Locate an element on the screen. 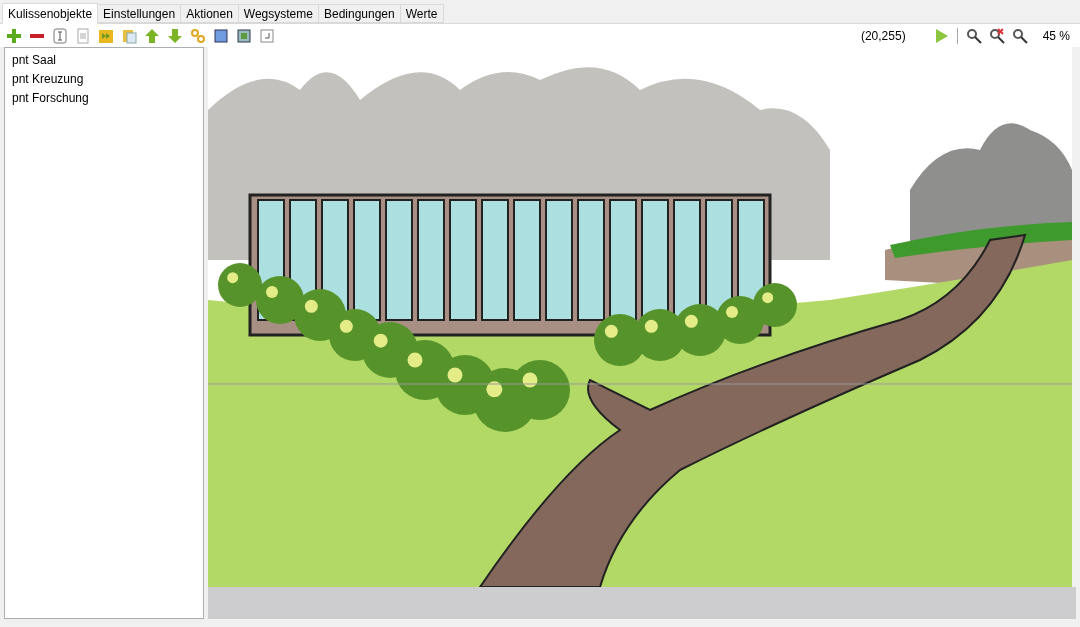 Image resolution: width=1080 pixels, height=627 pixels. list-item: pnt Forschung is located at coordinates (104, 98).